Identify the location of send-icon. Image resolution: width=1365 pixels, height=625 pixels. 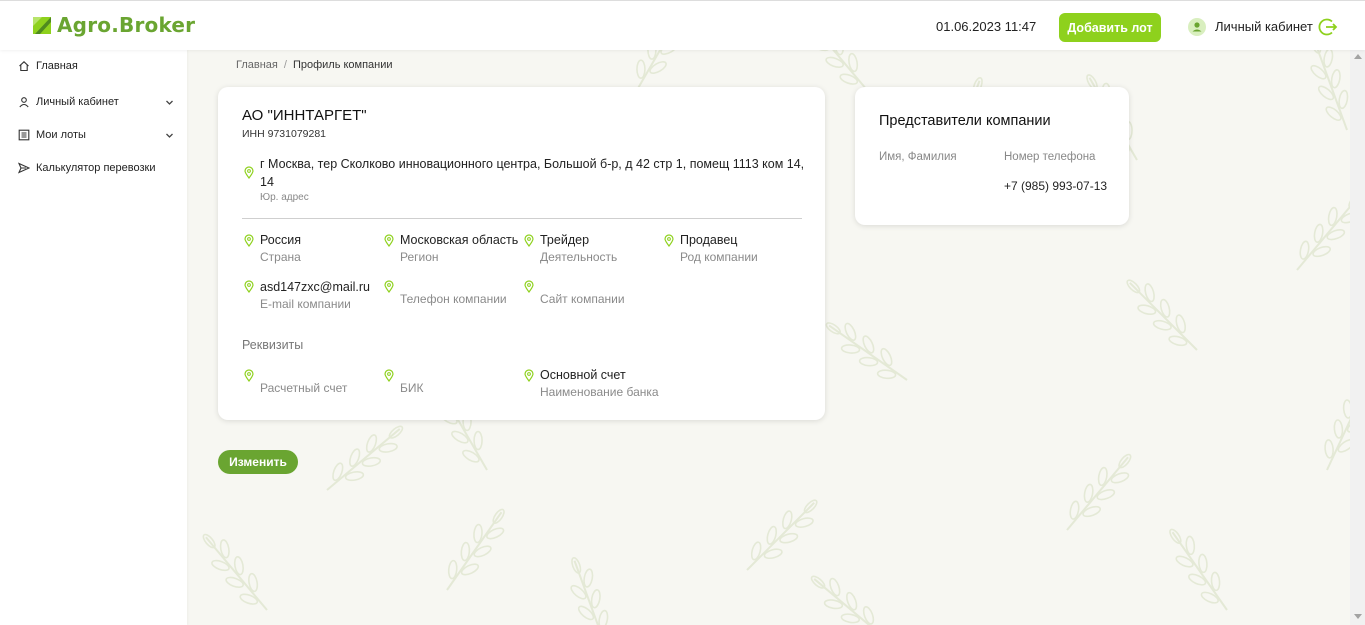
(24, 168).